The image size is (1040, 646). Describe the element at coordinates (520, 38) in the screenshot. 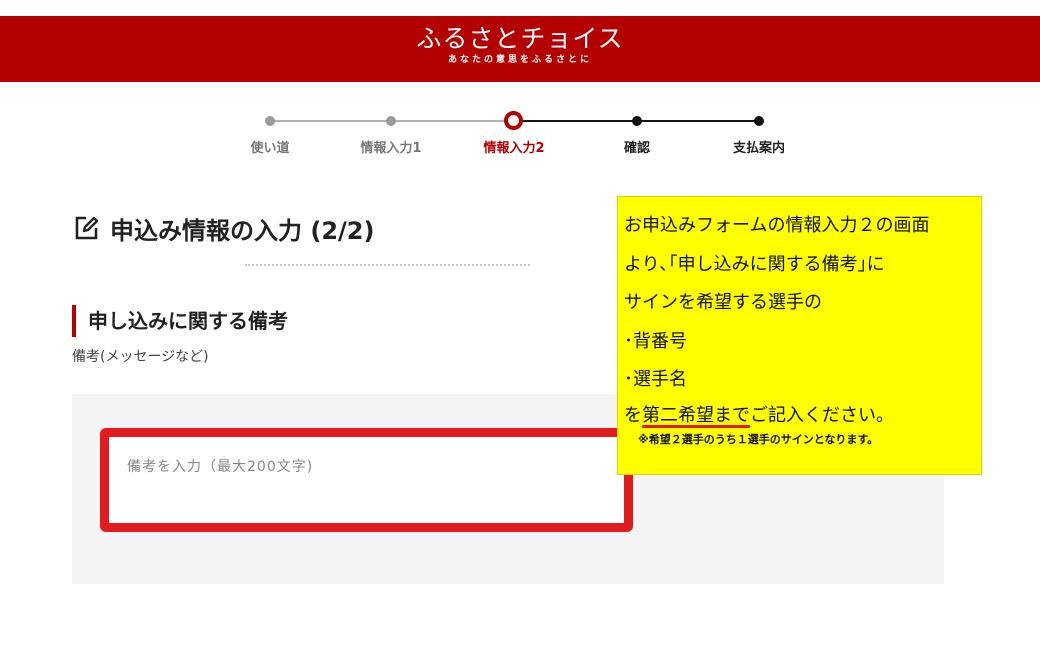

I see `logo-main-text: ふるさとチョイス` at that location.